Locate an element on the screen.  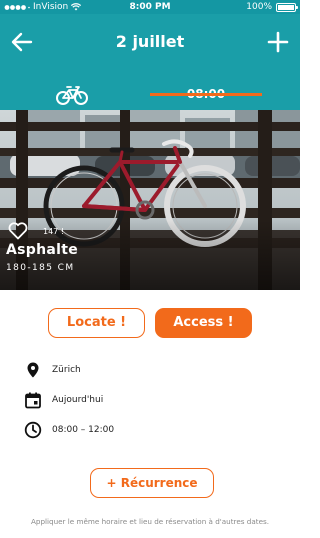
like-count: 147 ! is located at coordinates (54, 231).